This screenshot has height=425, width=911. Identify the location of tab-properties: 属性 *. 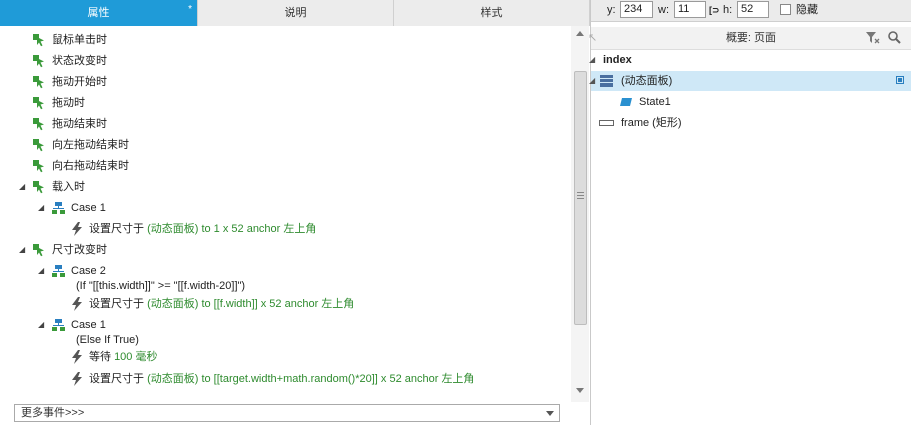
(99, 13).